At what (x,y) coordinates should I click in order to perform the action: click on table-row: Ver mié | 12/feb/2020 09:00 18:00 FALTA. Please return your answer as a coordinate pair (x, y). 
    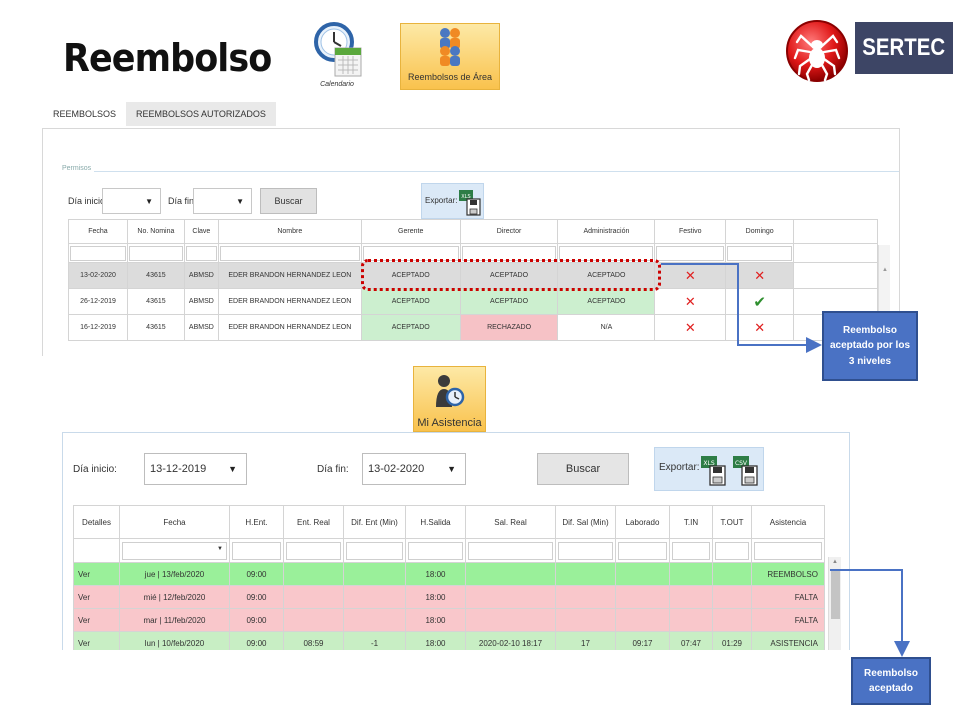
    Looking at the image, I should click on (449, 597).